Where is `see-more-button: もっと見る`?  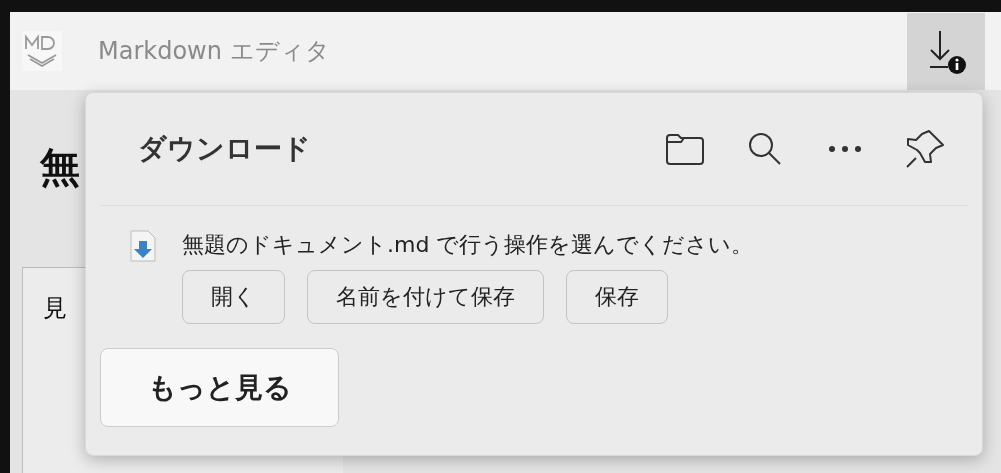
see-more-button: もっと見る is located at coordinates (219, 387).